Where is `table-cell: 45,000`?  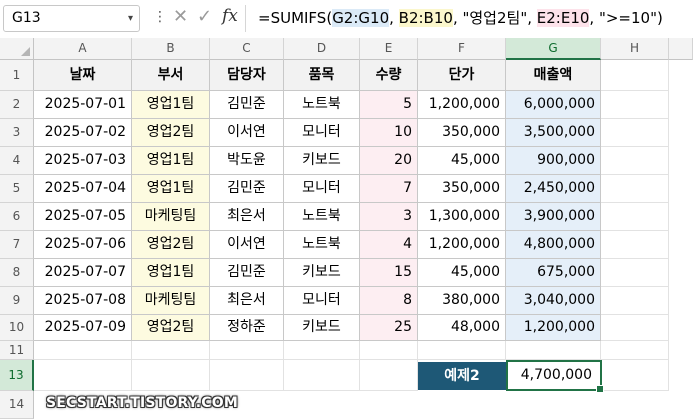 table-cell: 45,000 is located at coordinates (462, 161).